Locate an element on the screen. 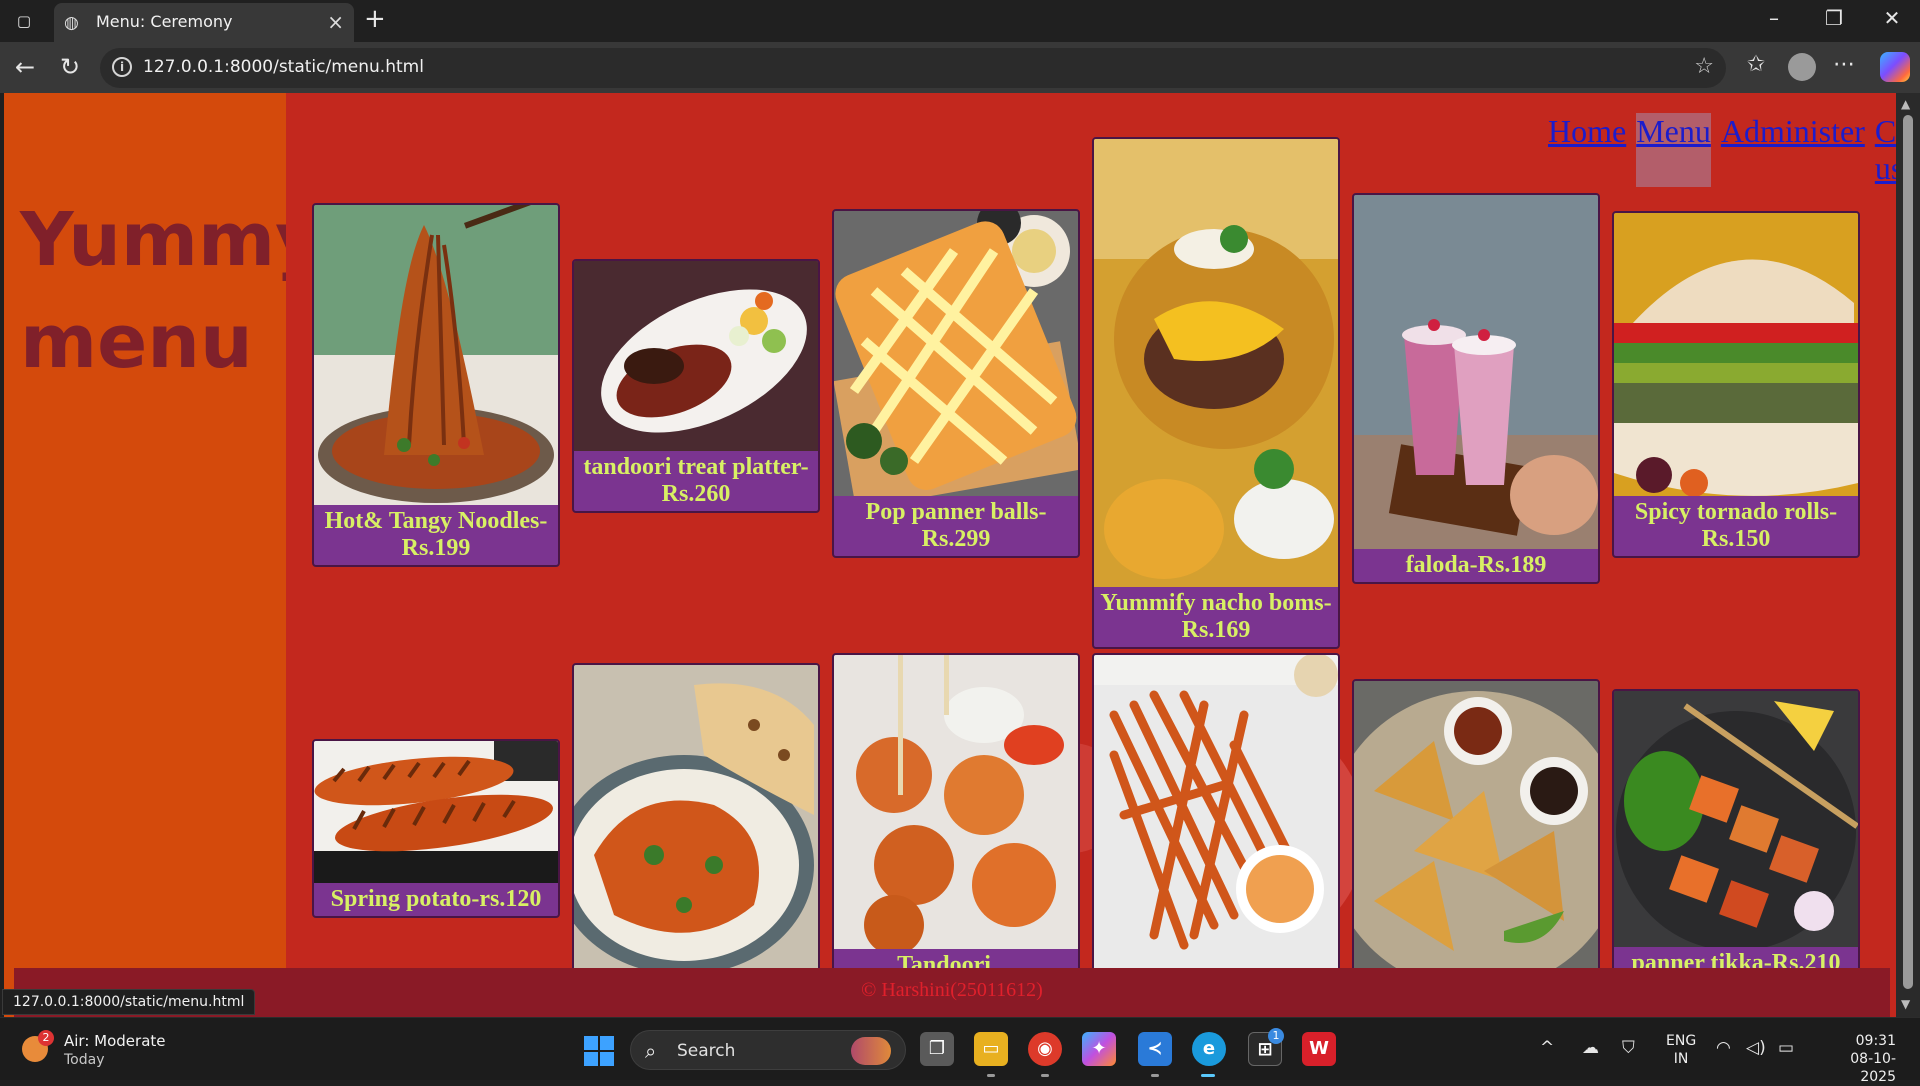  nav-link-administer: Administer is located at coordinates (1793, 150).